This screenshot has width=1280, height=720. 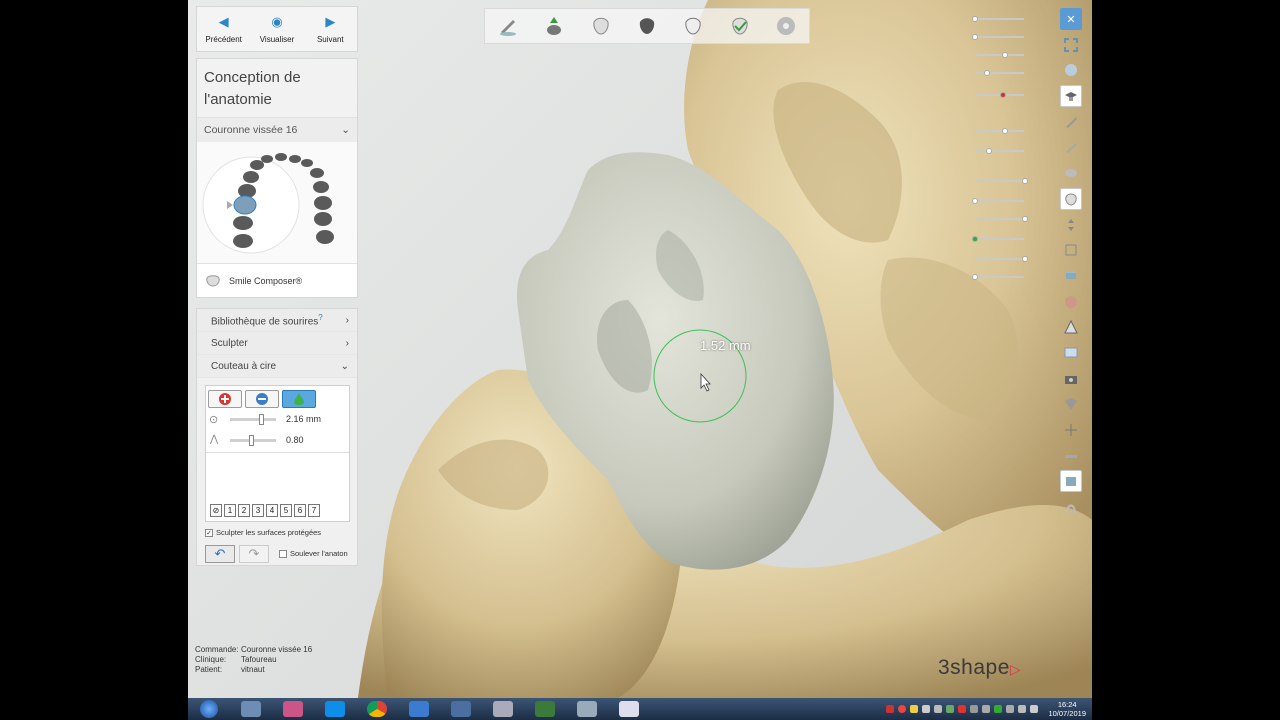 I want to click on close-button: ✕, so click(x=1071, y=19).